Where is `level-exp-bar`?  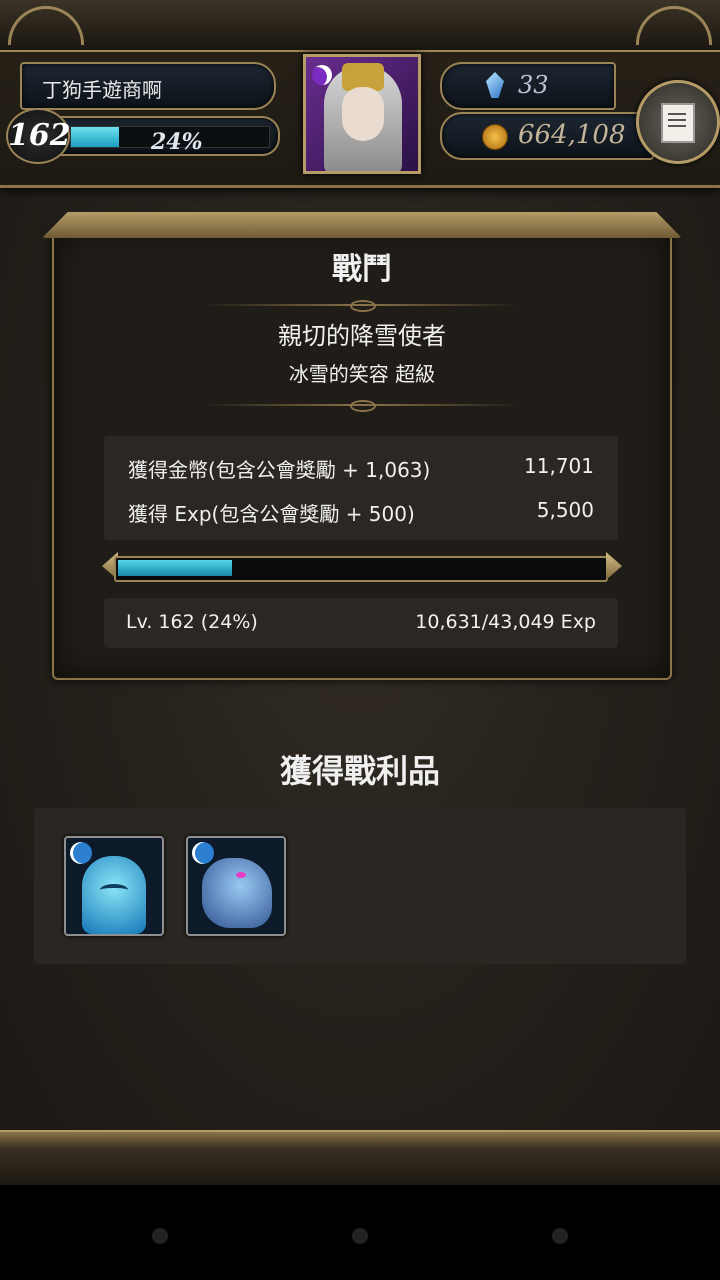
level-exp-bar is located at coordinates (361, 569).